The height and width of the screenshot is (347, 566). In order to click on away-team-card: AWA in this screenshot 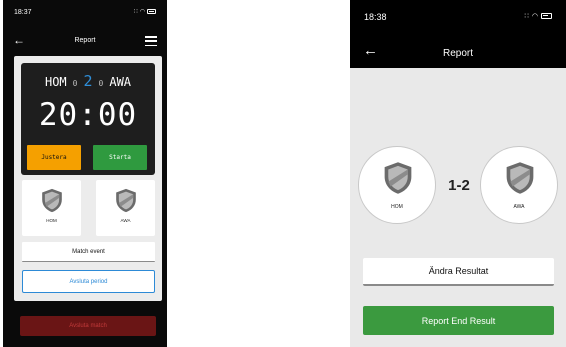, I will do `click(125, 208)`.